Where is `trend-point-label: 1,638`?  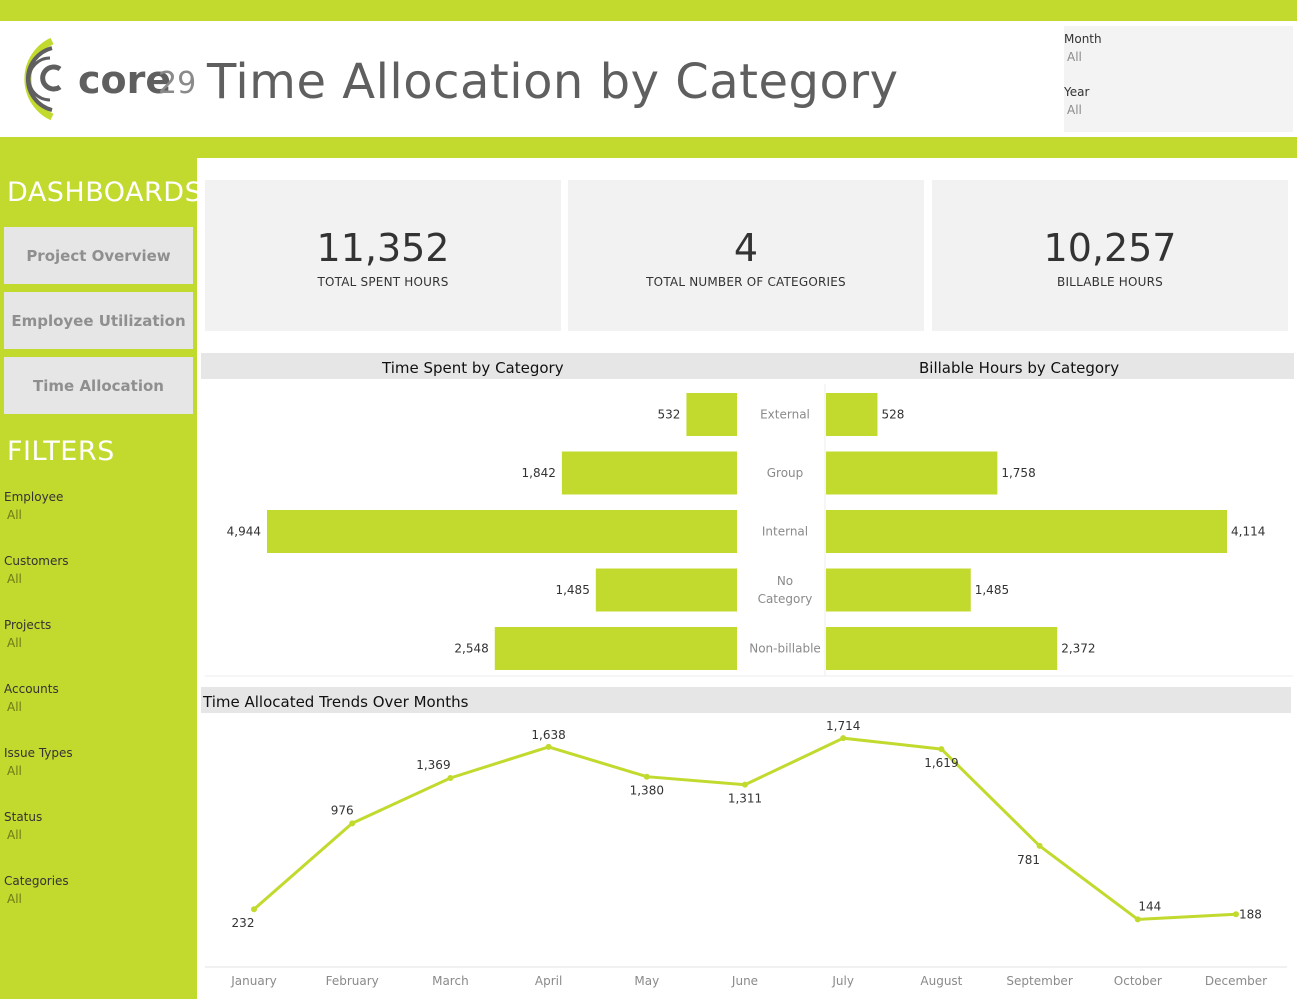 trend-point-label: 1,638 is located at coordinates (548, 735).